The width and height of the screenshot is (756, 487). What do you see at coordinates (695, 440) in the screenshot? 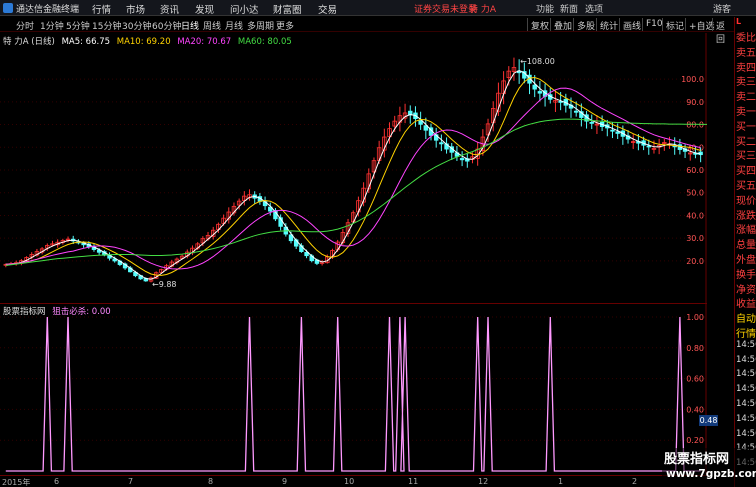
I see `indicator-tick-label: 0.20` at bounding box center [695, 440].